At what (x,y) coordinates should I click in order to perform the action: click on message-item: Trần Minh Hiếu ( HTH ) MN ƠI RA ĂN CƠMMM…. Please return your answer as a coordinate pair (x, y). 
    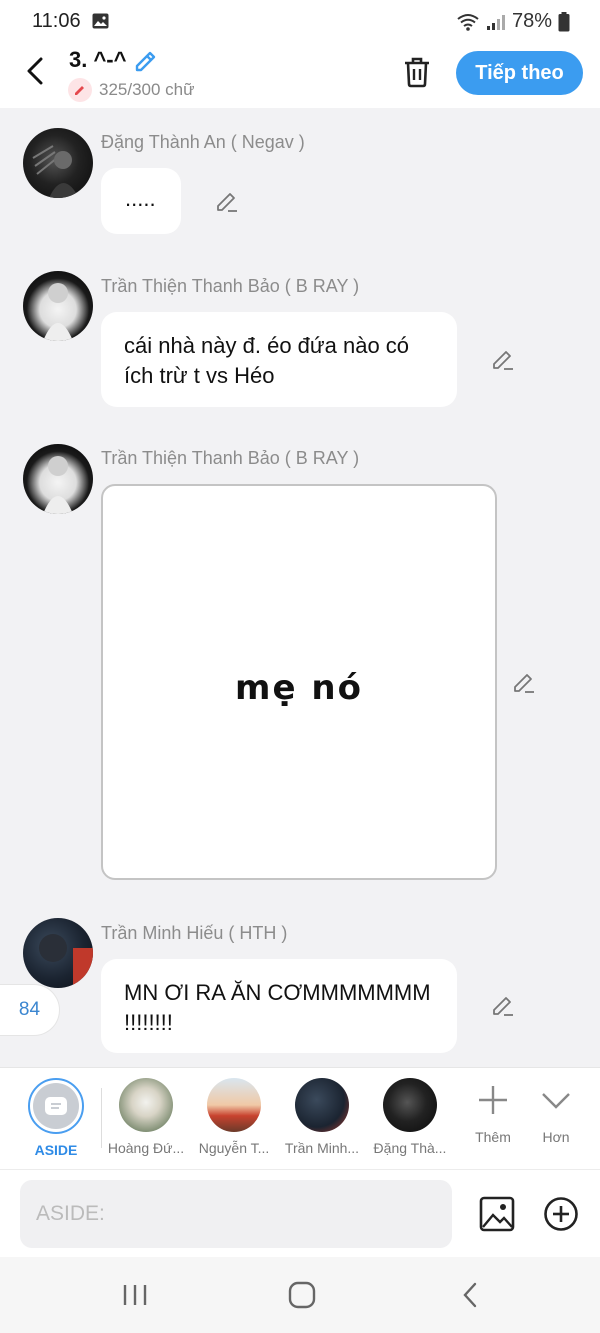
    Looking at the image, I should click on (300, 981).